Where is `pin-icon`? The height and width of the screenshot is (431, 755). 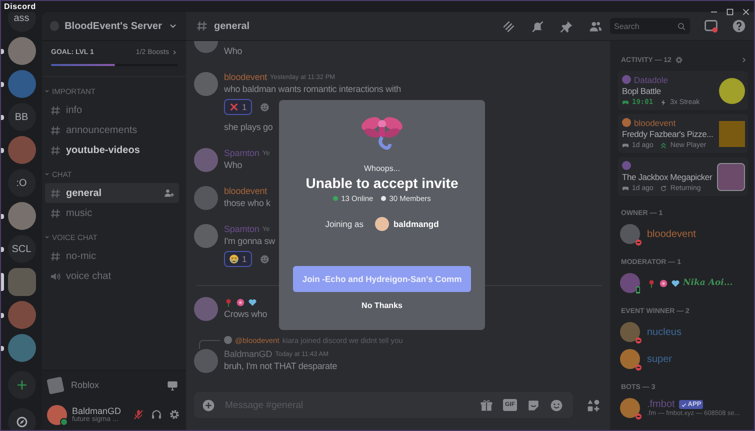 pin-icon is located at coordinates (566, 26).